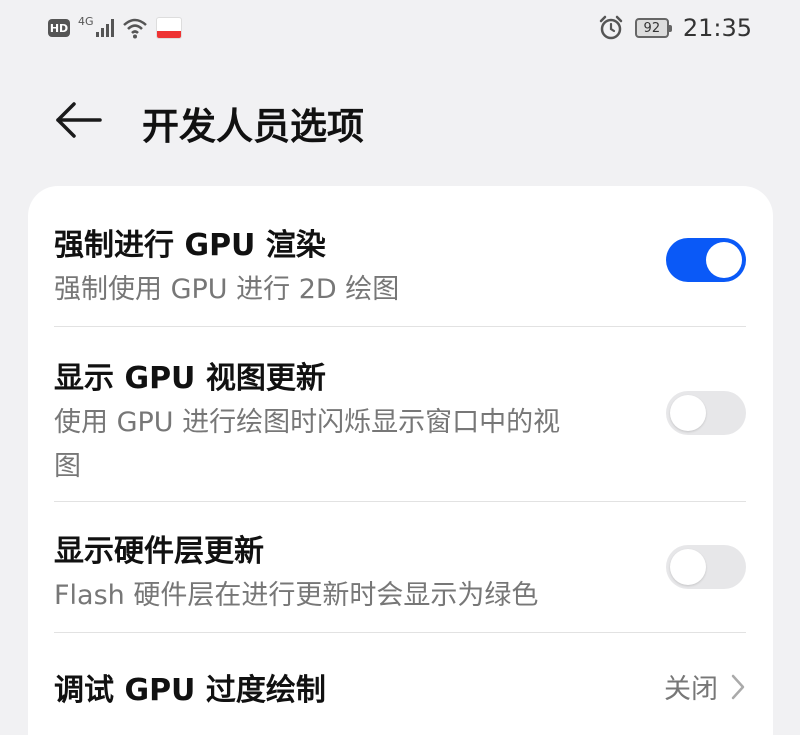  I want to click on toggle-show-gpu-view-updates, so click(706, 413).